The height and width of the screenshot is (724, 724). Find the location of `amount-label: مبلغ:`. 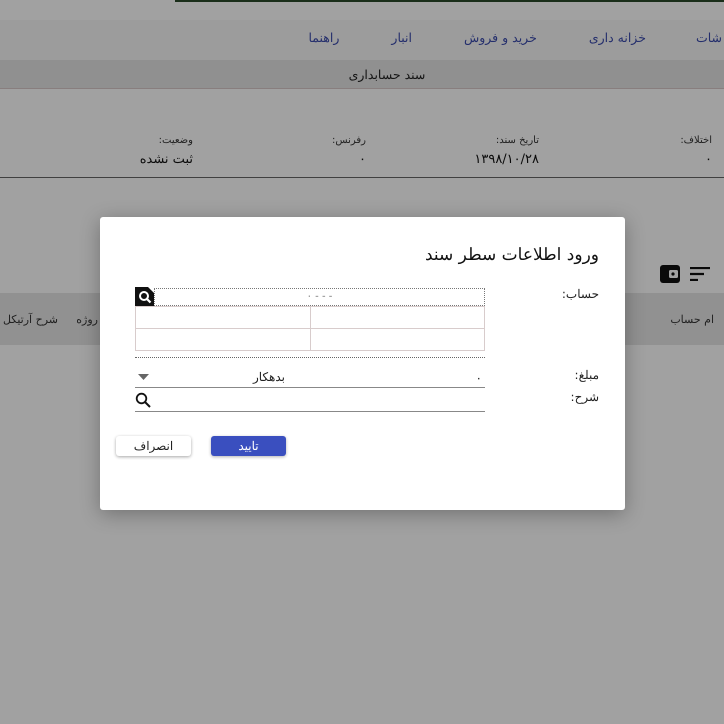

amount-label: مبلغ: is located at coordinates (586, 374).